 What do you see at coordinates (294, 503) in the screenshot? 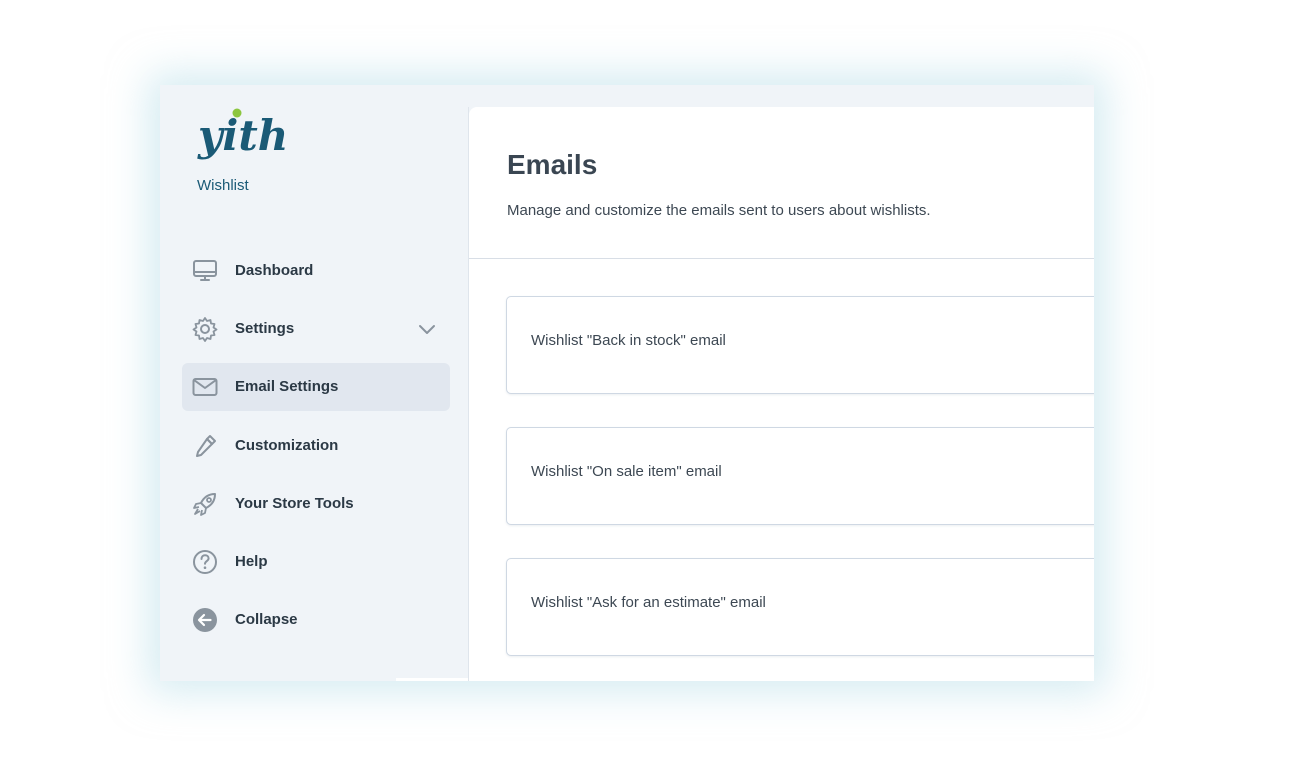
I see `sidebar-item-label: Your Store Tools` at bounding box center [294, 503].